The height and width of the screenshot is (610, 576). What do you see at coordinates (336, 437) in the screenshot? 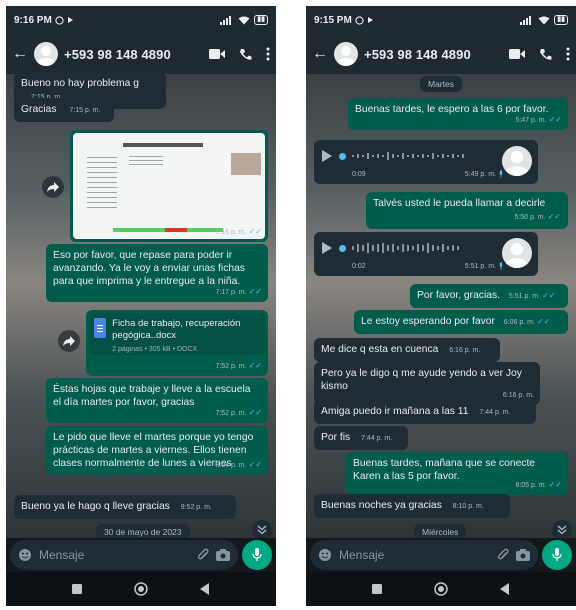
I see `message-text: Por fis` at bounding box center [336, 437].